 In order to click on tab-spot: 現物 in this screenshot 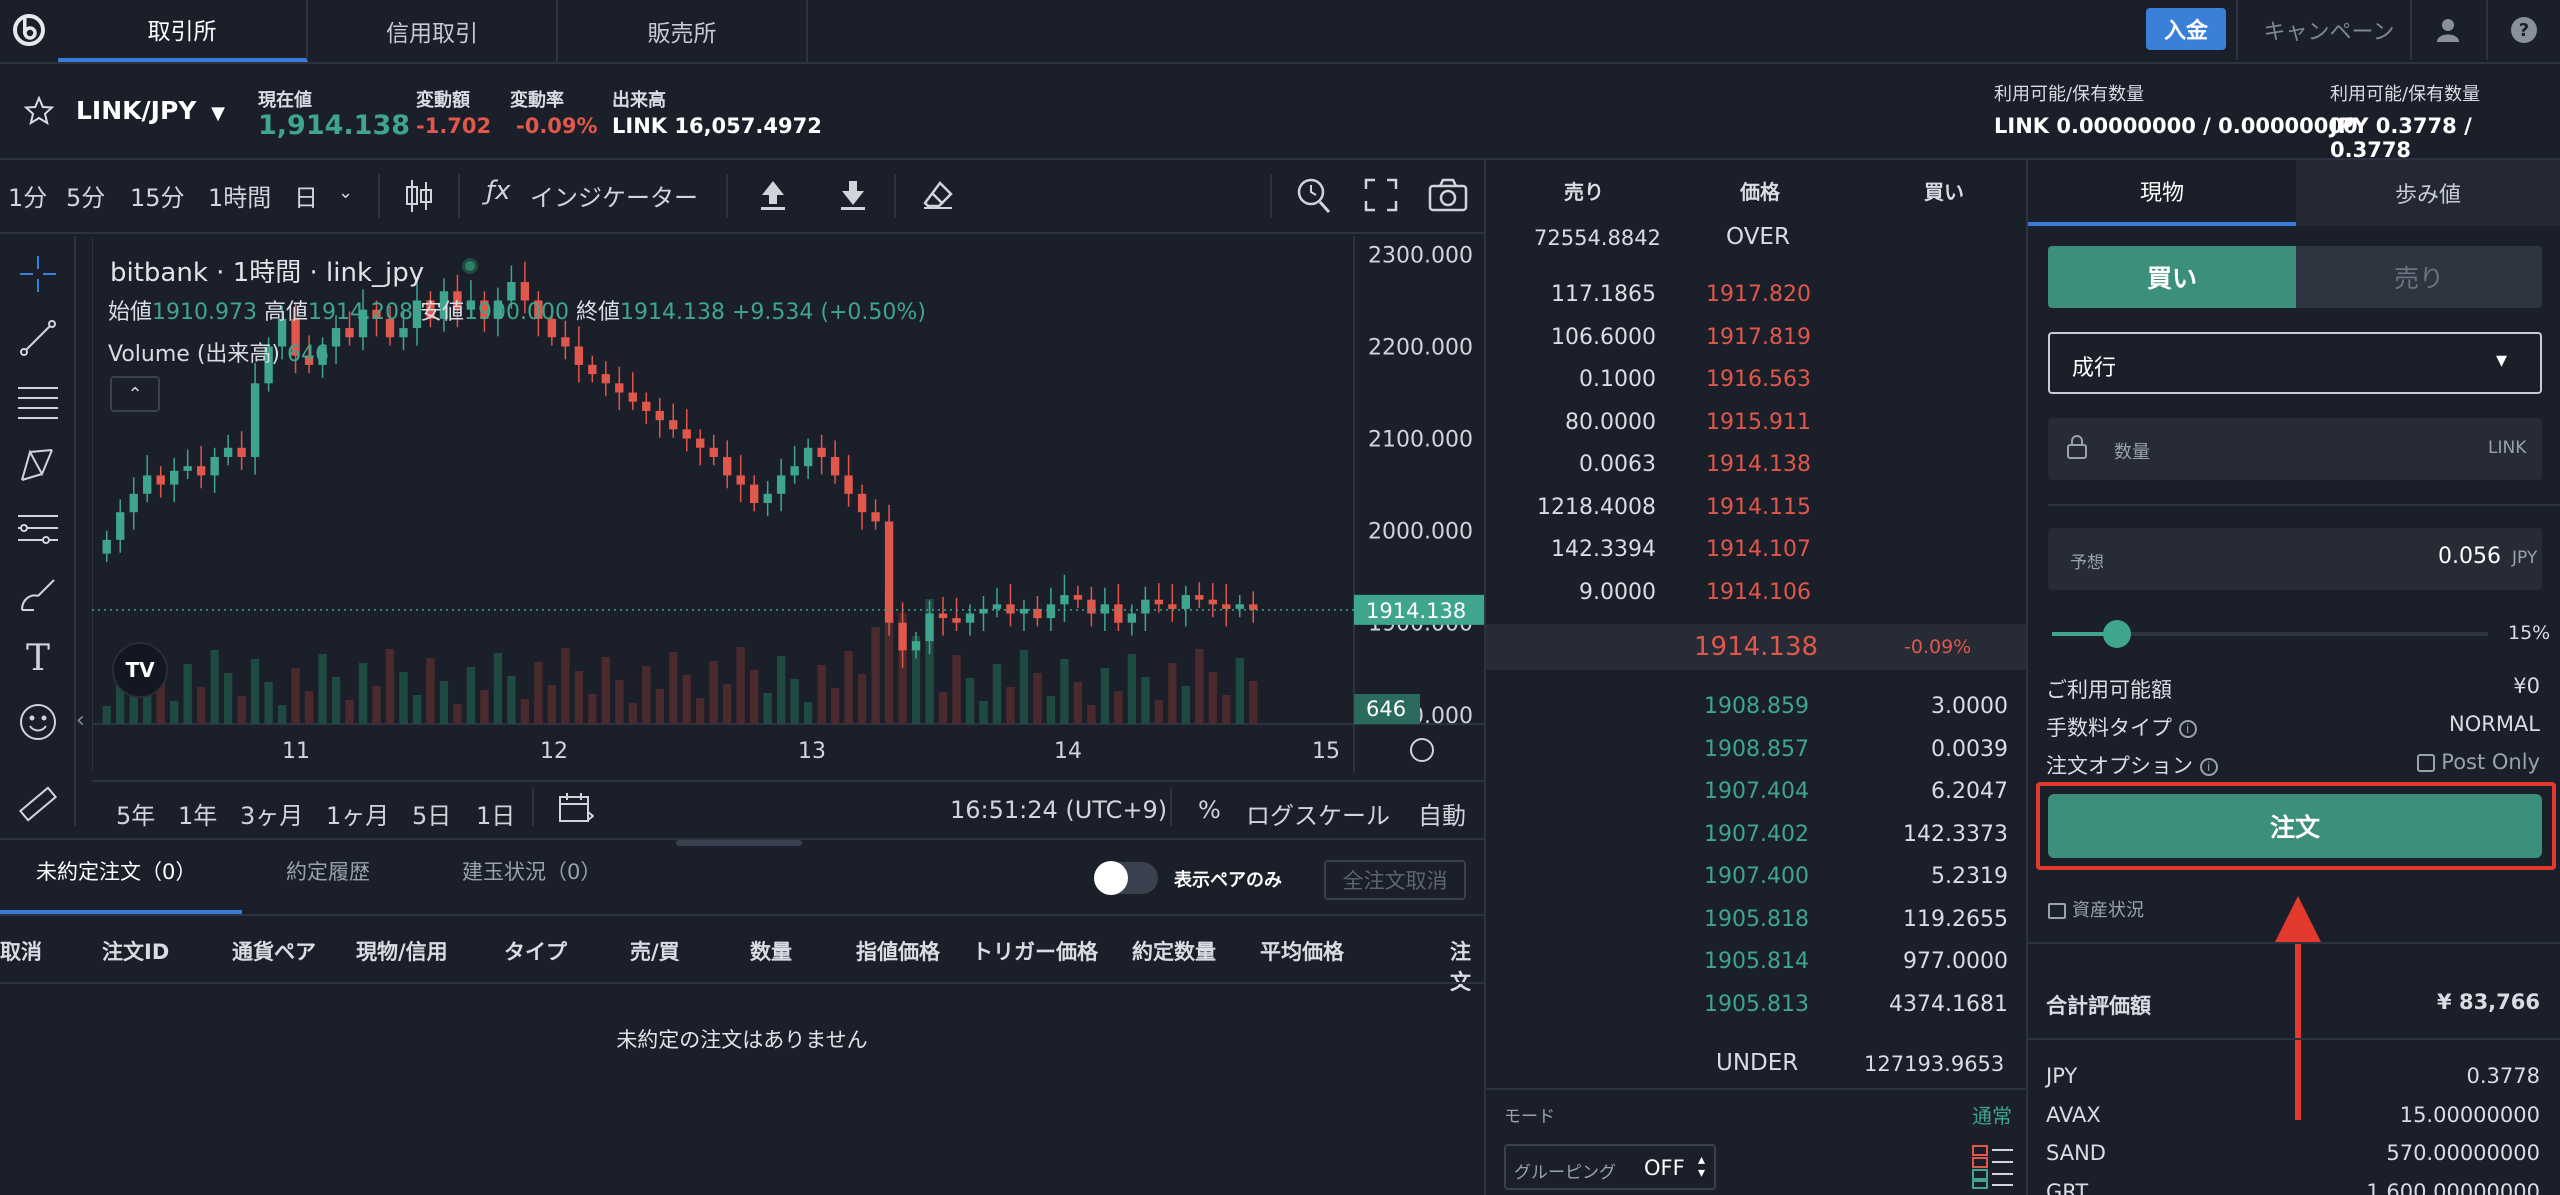, I will do `click(2162, 193)`.